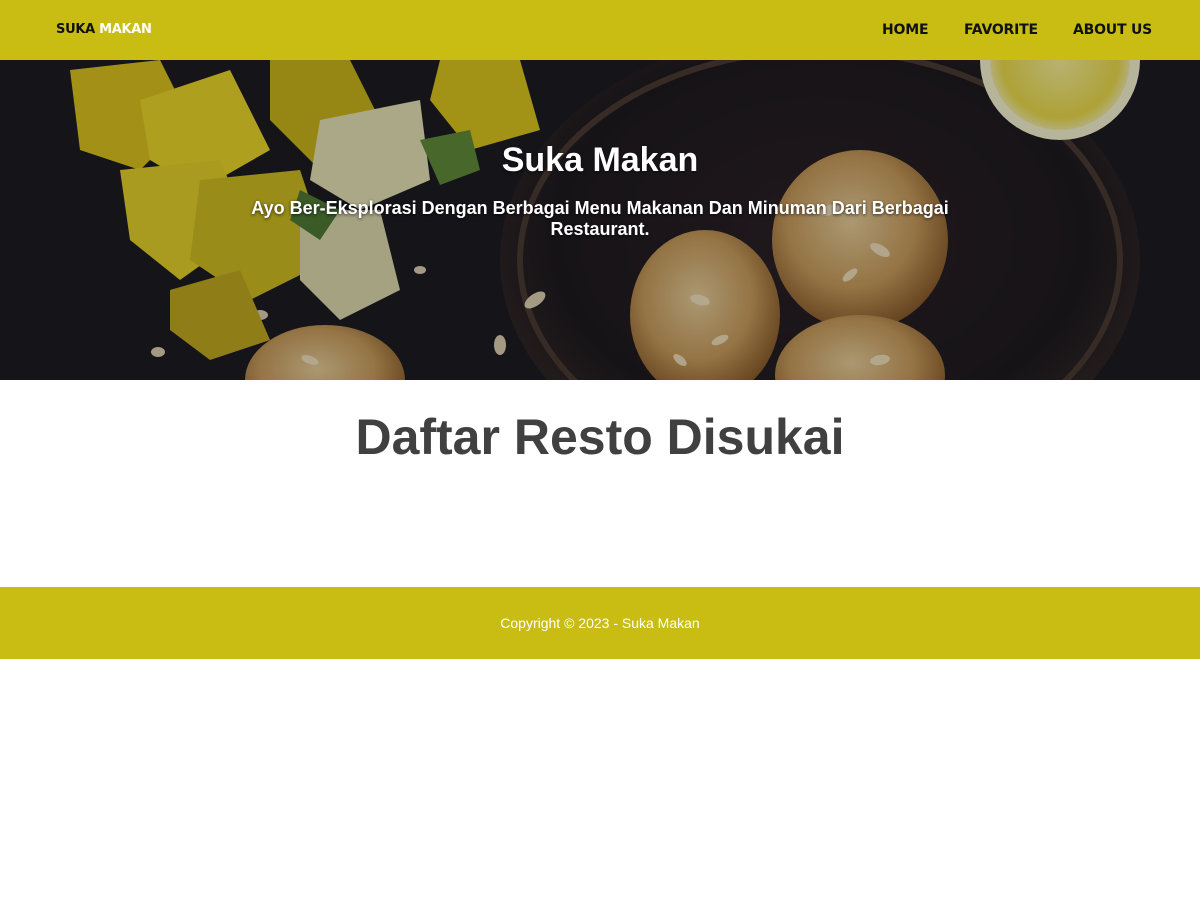 The height and width of the screenshot is (900, 1200). I want to click on page-title: Daftar Resto Disukai, so click(600, 437).